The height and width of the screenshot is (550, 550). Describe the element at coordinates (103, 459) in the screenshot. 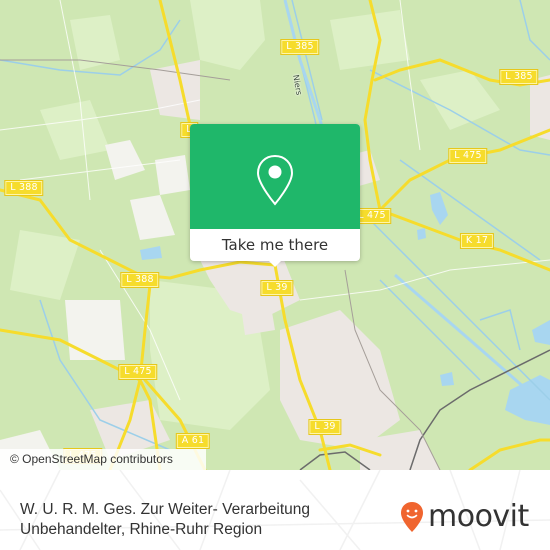

I see `map-attribution: © OpenStreetMap contributors` at that location.